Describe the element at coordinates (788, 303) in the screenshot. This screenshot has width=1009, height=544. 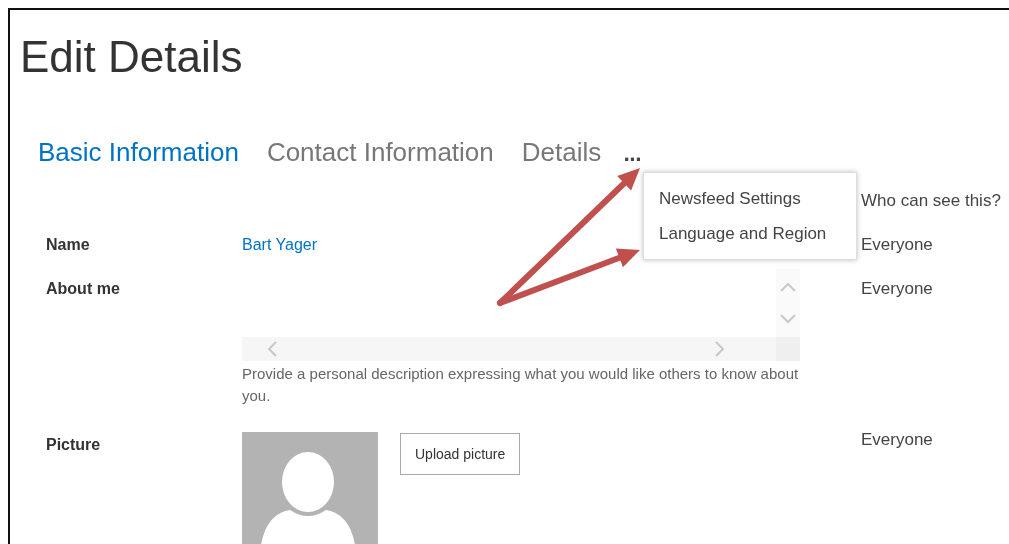
I see `vertical-scrollbar` at that location.